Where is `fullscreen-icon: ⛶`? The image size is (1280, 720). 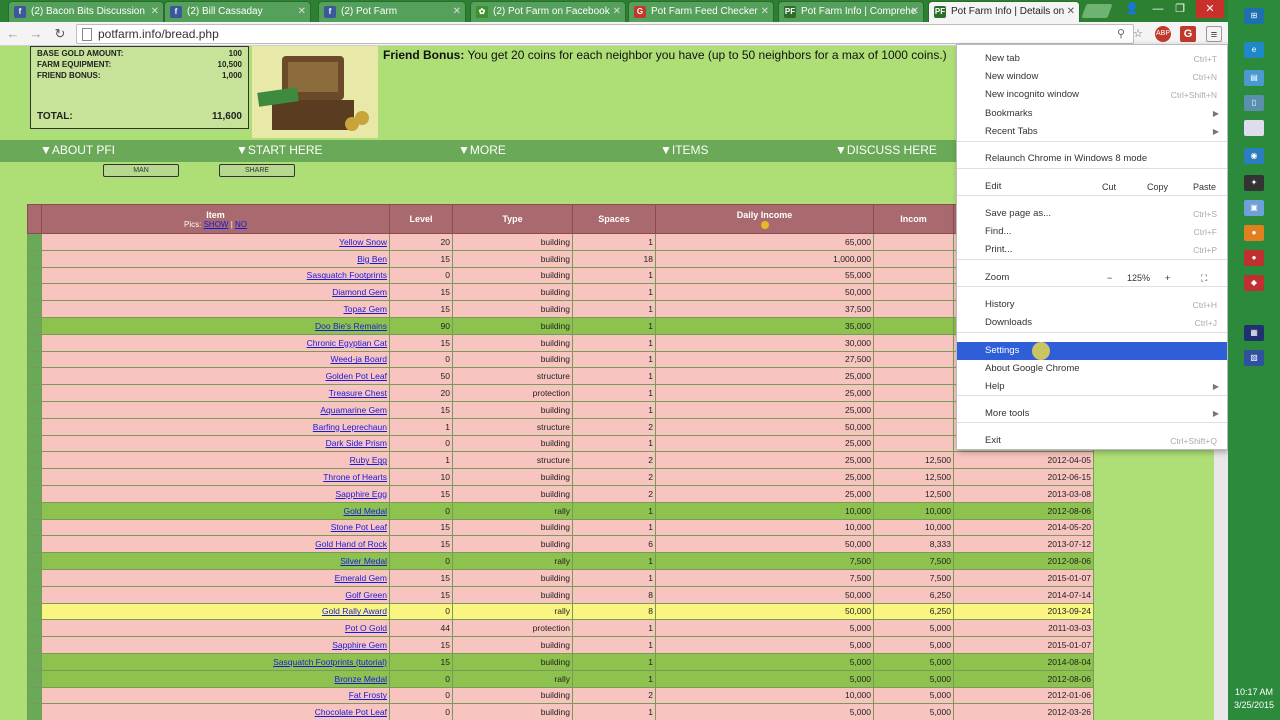 fullscreen-icon: ⛶ is located at coordinates (1204, 278).